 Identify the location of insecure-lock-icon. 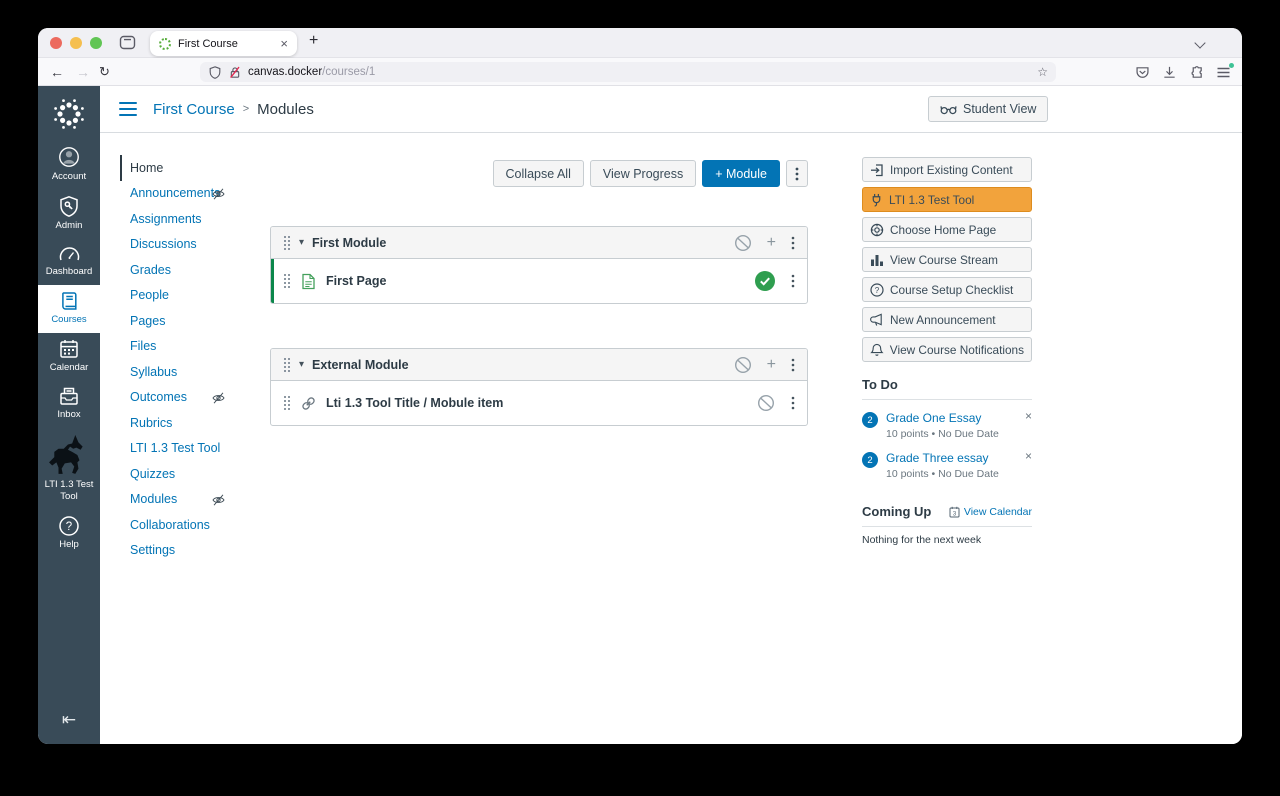
(235, 72).